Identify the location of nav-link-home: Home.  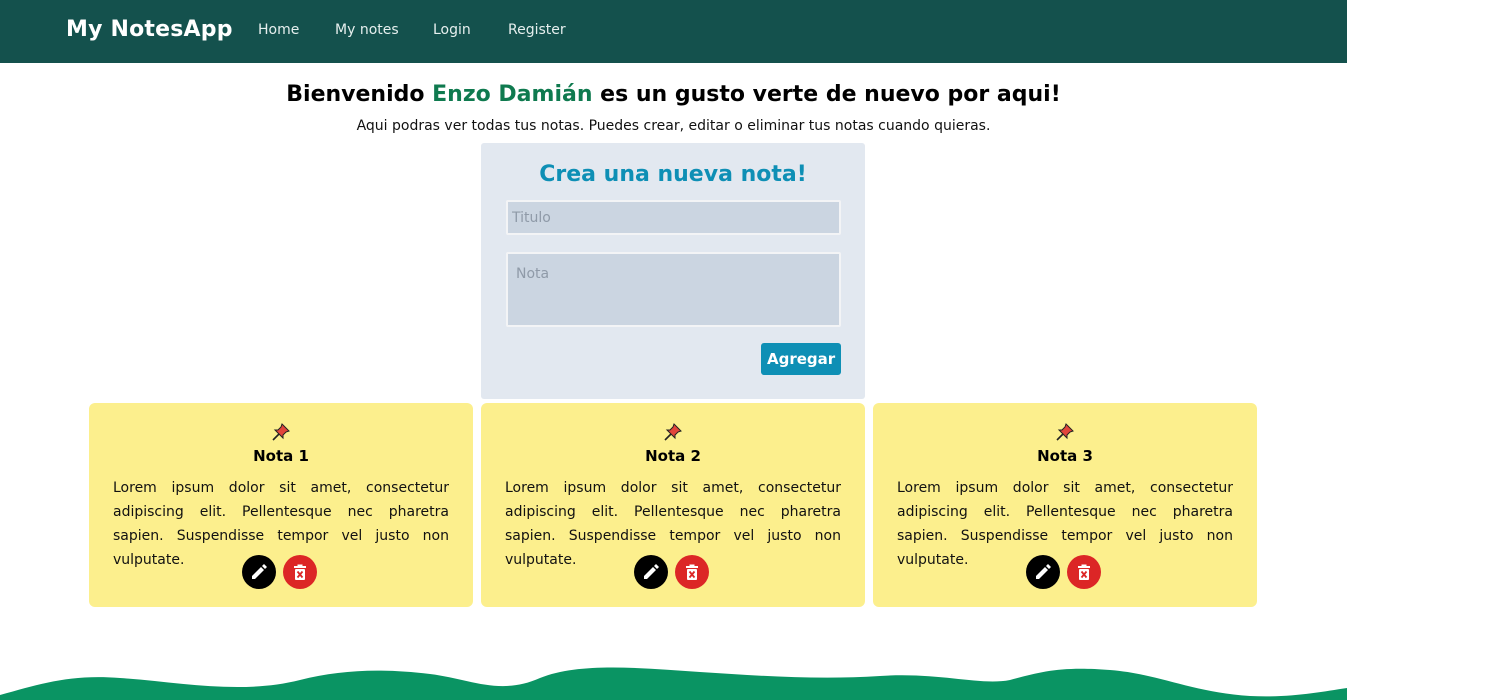
(278, 30).